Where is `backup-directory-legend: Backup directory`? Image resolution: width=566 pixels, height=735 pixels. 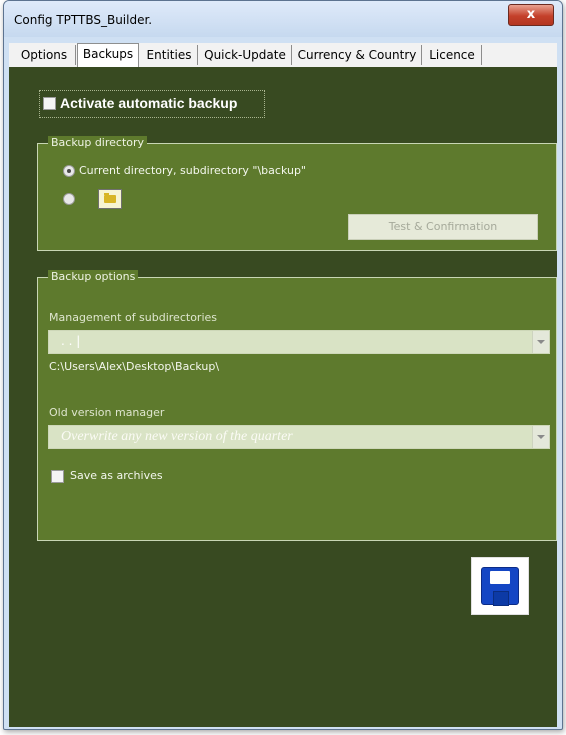 backup-directory-legend: Backup directory is located at coordinates (98, 142).